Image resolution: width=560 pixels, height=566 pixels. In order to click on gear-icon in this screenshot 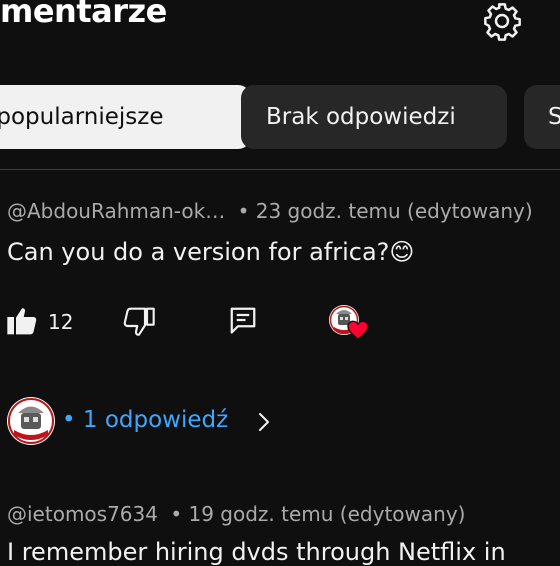, I will do `click(502, 21)`.